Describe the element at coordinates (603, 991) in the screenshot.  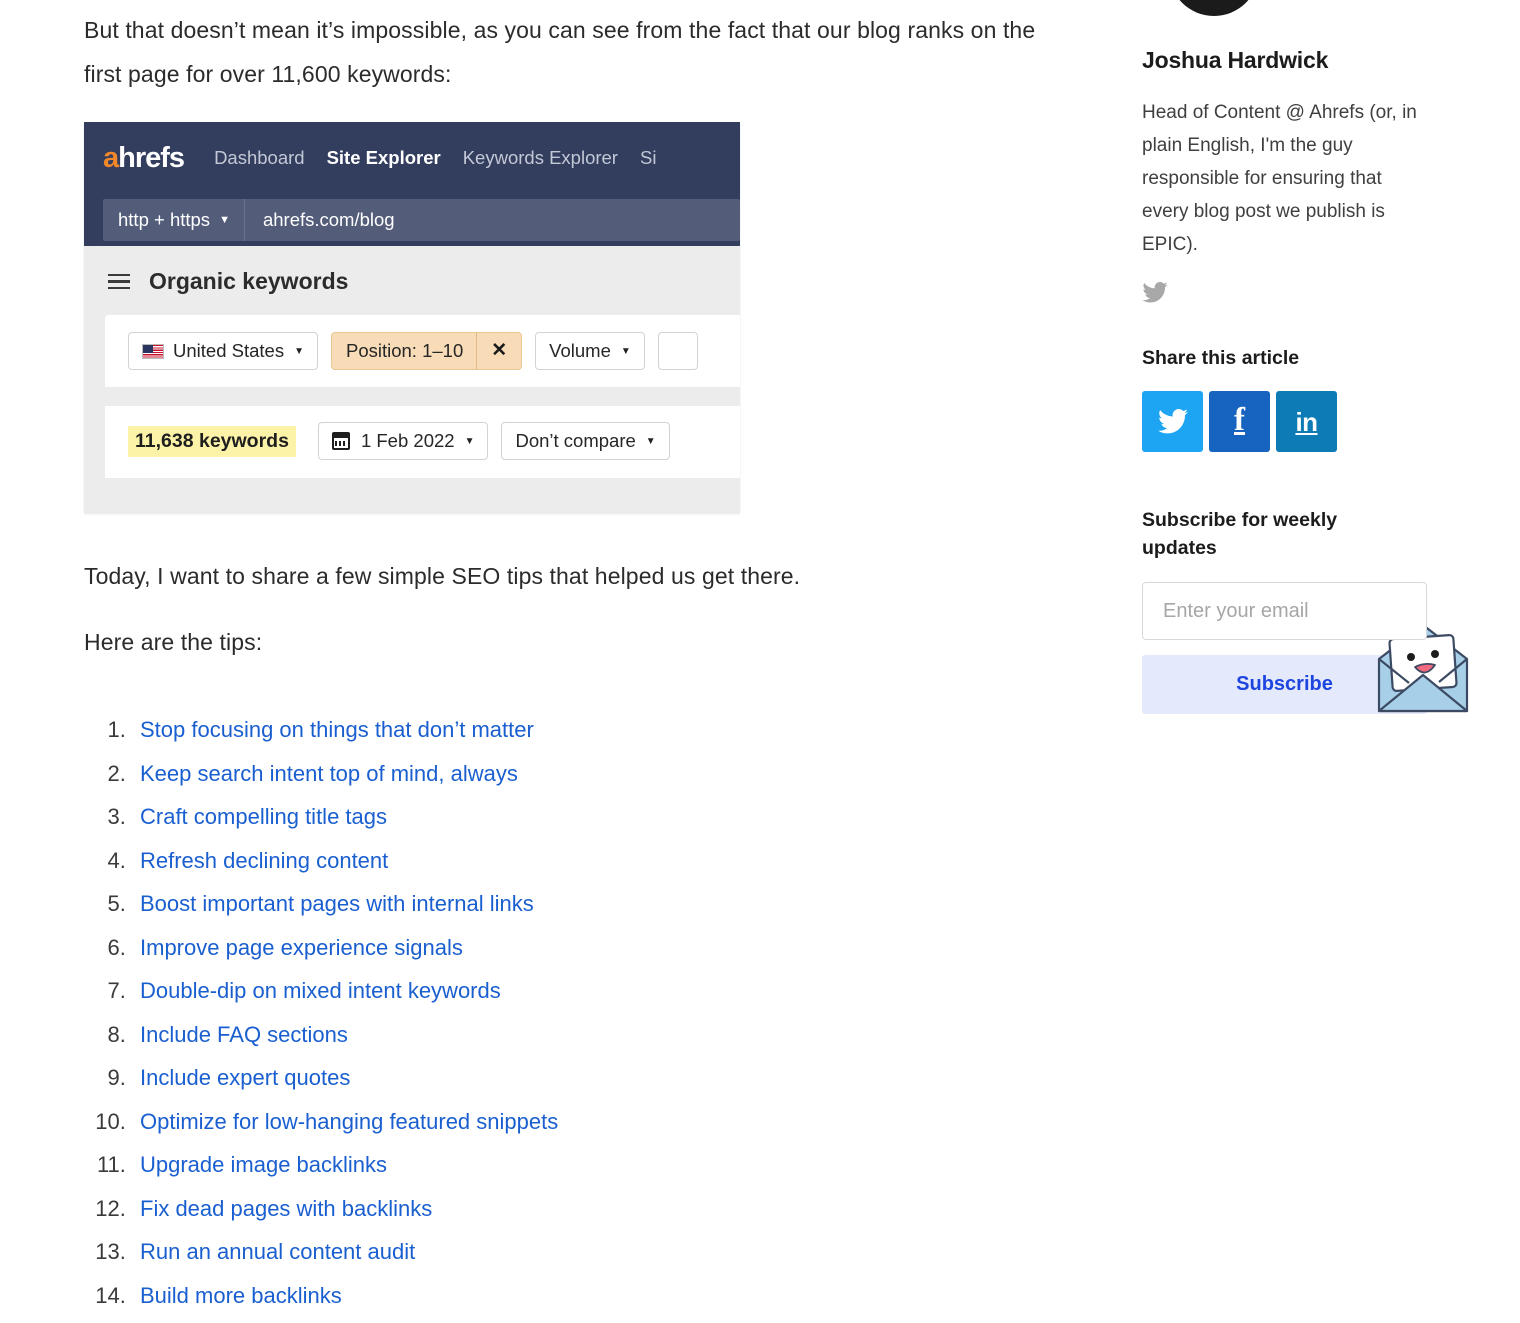
I see `list-item: Double-dip on mixed intent keywords` at that location.